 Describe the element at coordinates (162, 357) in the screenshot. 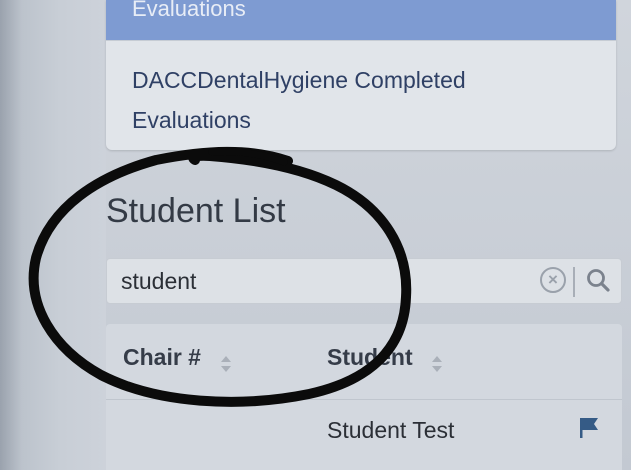

I see `column-header-chair: Chair #` at that location.